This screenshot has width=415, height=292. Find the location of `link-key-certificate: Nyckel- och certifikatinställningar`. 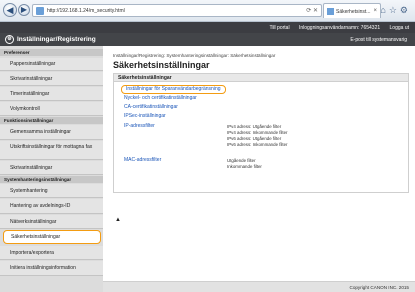

link-key-certificate: Nyckel- och certifikatinställningar is located at coordinates (160, 98).